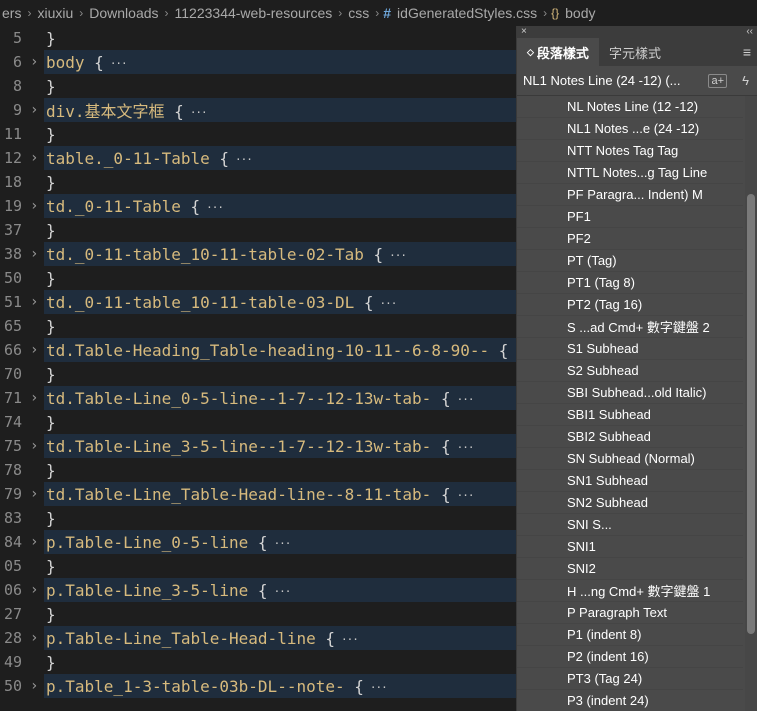 Image resolution: width=757 pixels, height=711 pixels. Describe the element at coordinates (254, 13) in the screenshot. I see `breadcrumb-segment: 11223344-web-resources` at that location.